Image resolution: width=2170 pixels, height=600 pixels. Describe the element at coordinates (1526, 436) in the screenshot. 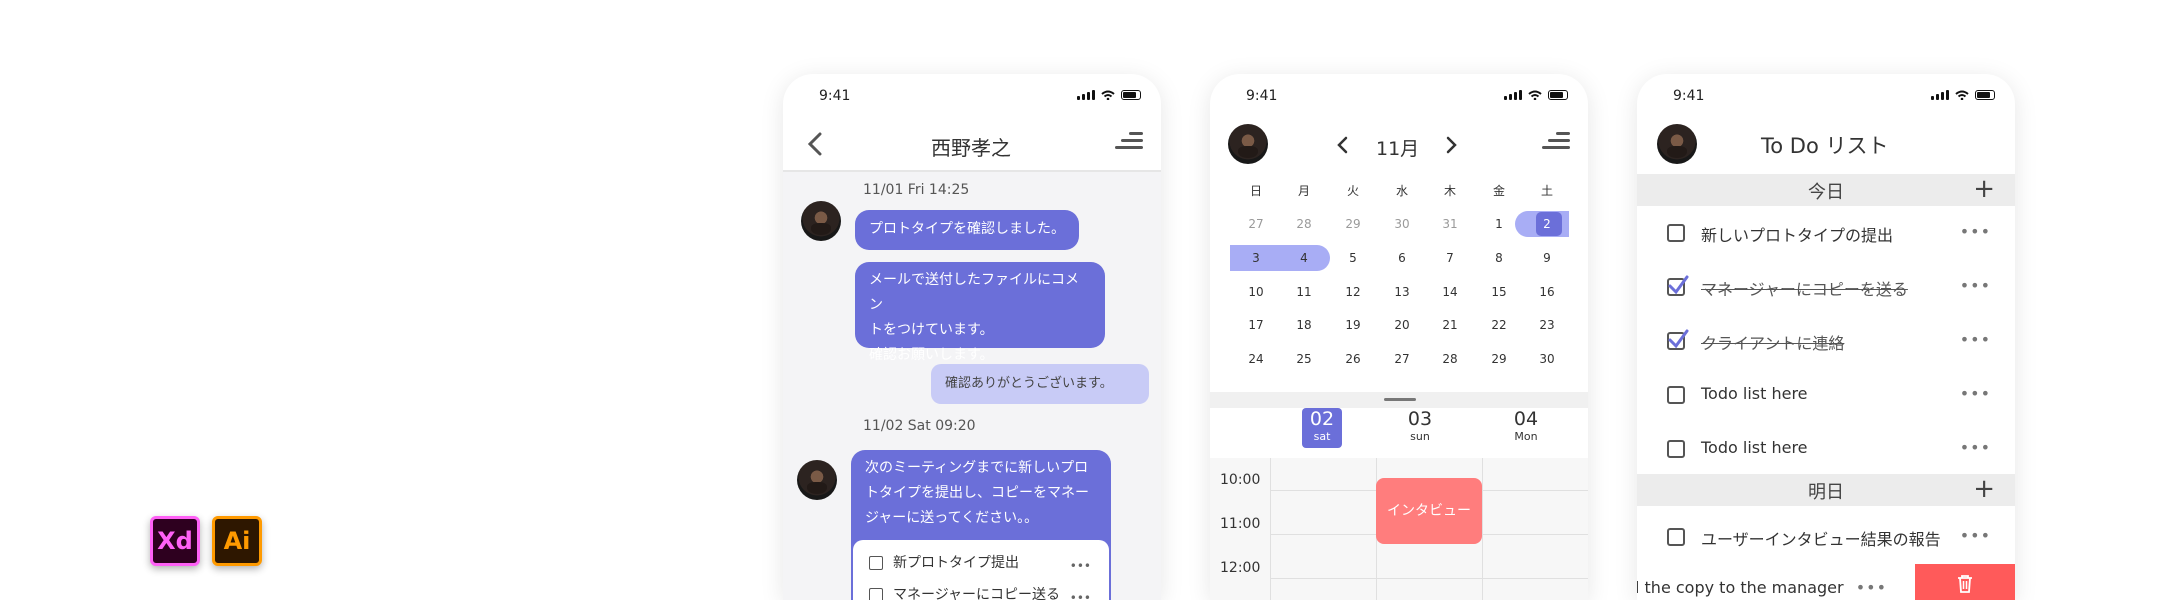

I see `day-name: Mon` at that location.